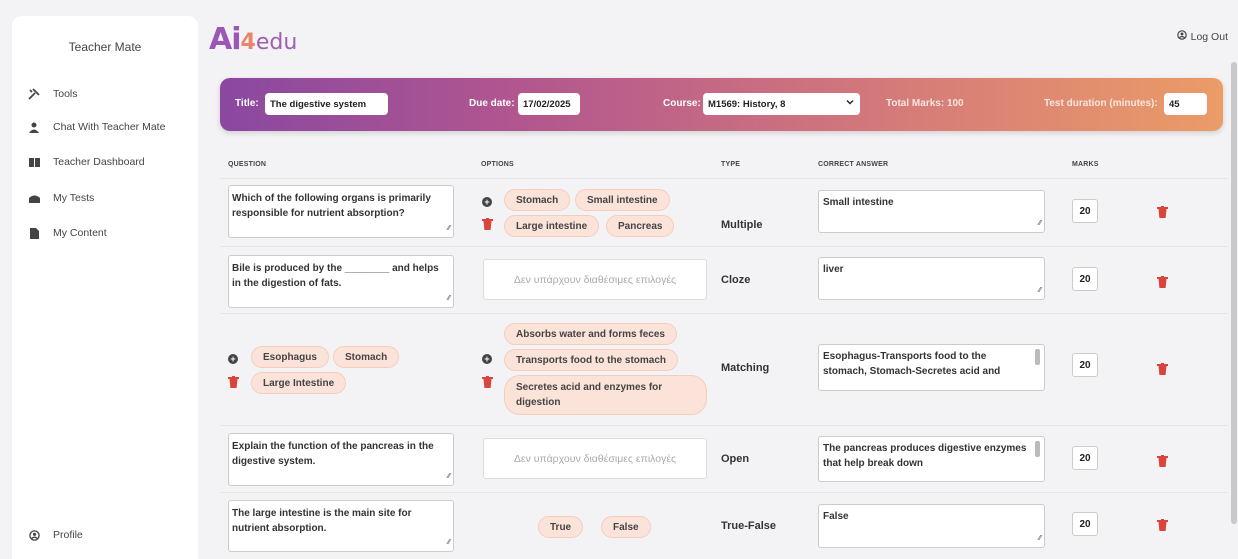 This screenshot has width=1238, height=559. What do you see at coordinates (34, 162) in the screenshot?
I see `book-icon` at bounding box center [34, 162].